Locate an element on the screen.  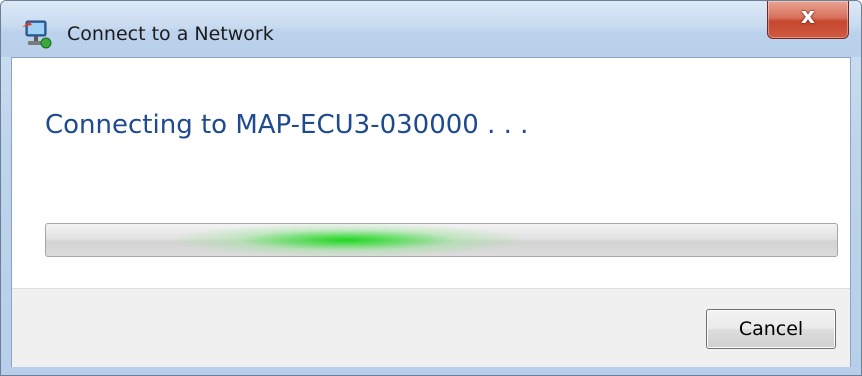
connecting-message: Connecting to MAP-ECU3-030000 . . . is located at coordinates (287, 125).